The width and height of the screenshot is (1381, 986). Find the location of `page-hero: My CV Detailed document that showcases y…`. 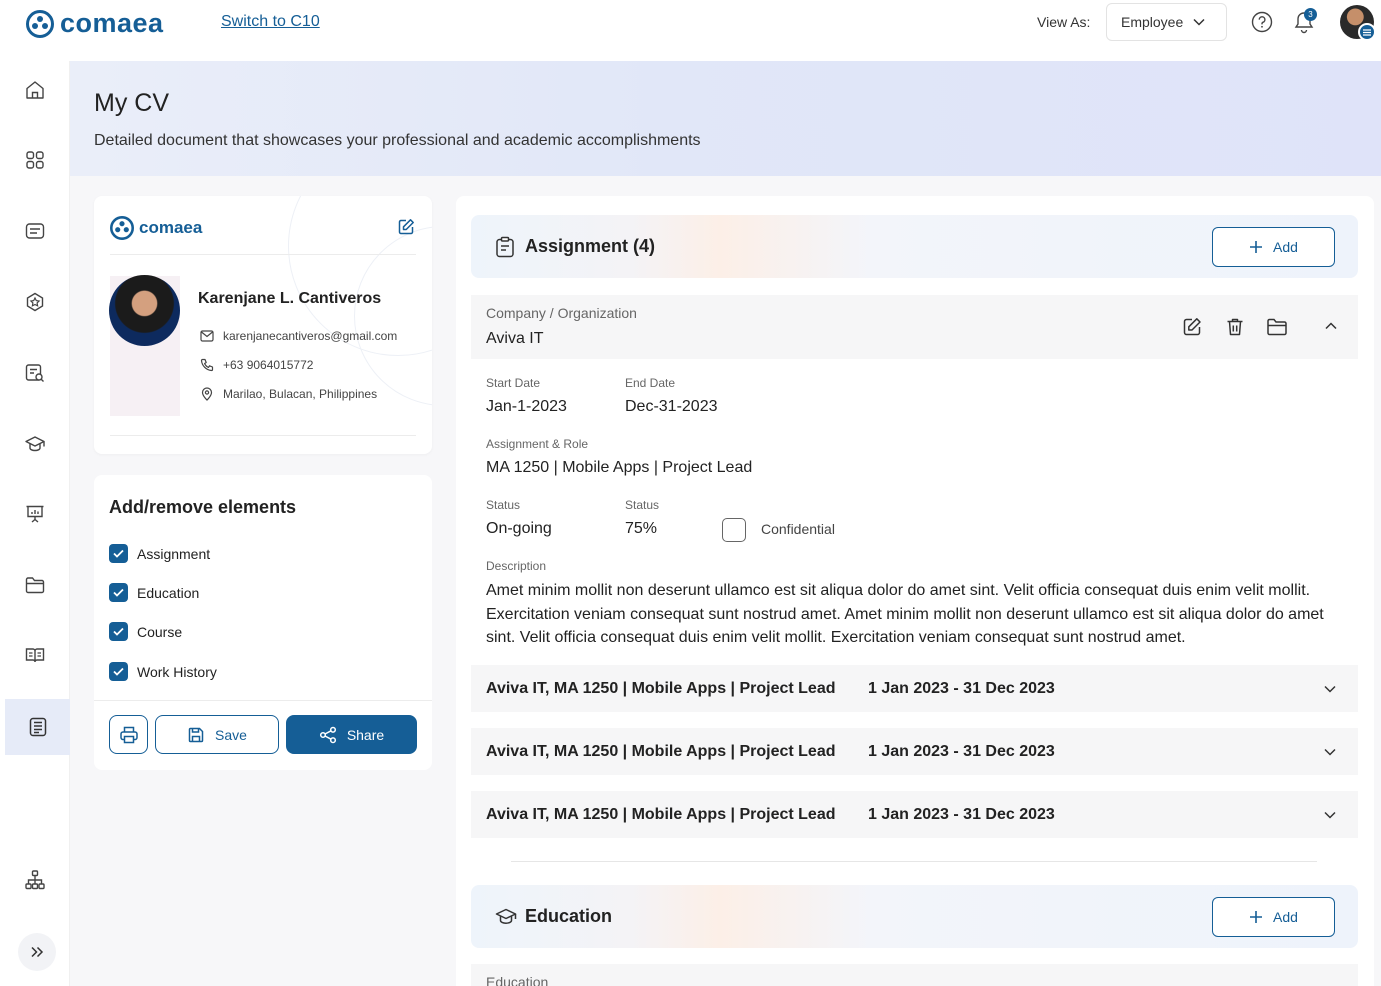

page-hero: My CV Detailed document that showcases y… is located at coordinates (725, 118).